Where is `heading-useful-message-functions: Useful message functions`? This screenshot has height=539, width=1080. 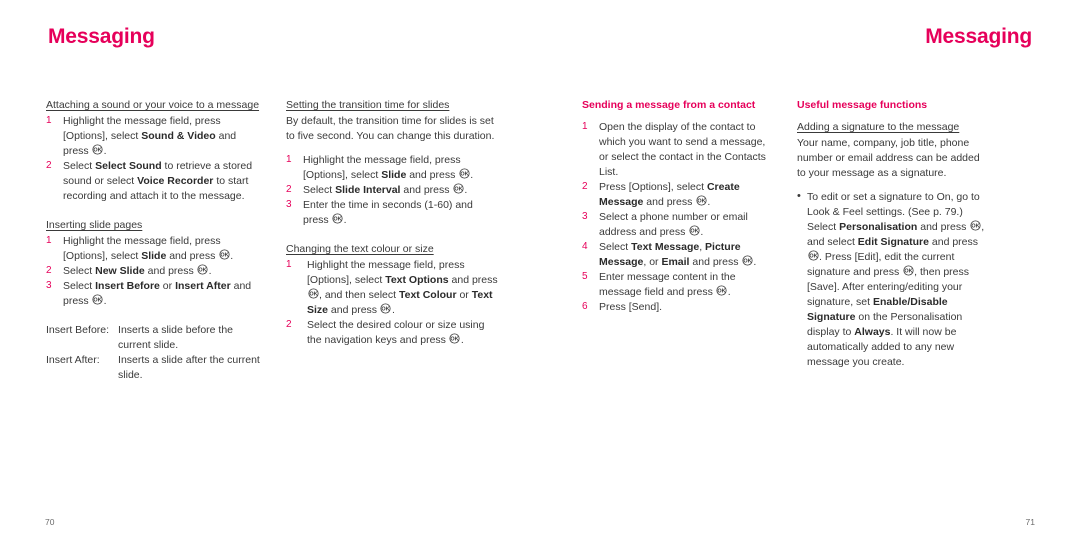
heading-useful-message-functions: Useful message functions is located at coordinates (862, 105).